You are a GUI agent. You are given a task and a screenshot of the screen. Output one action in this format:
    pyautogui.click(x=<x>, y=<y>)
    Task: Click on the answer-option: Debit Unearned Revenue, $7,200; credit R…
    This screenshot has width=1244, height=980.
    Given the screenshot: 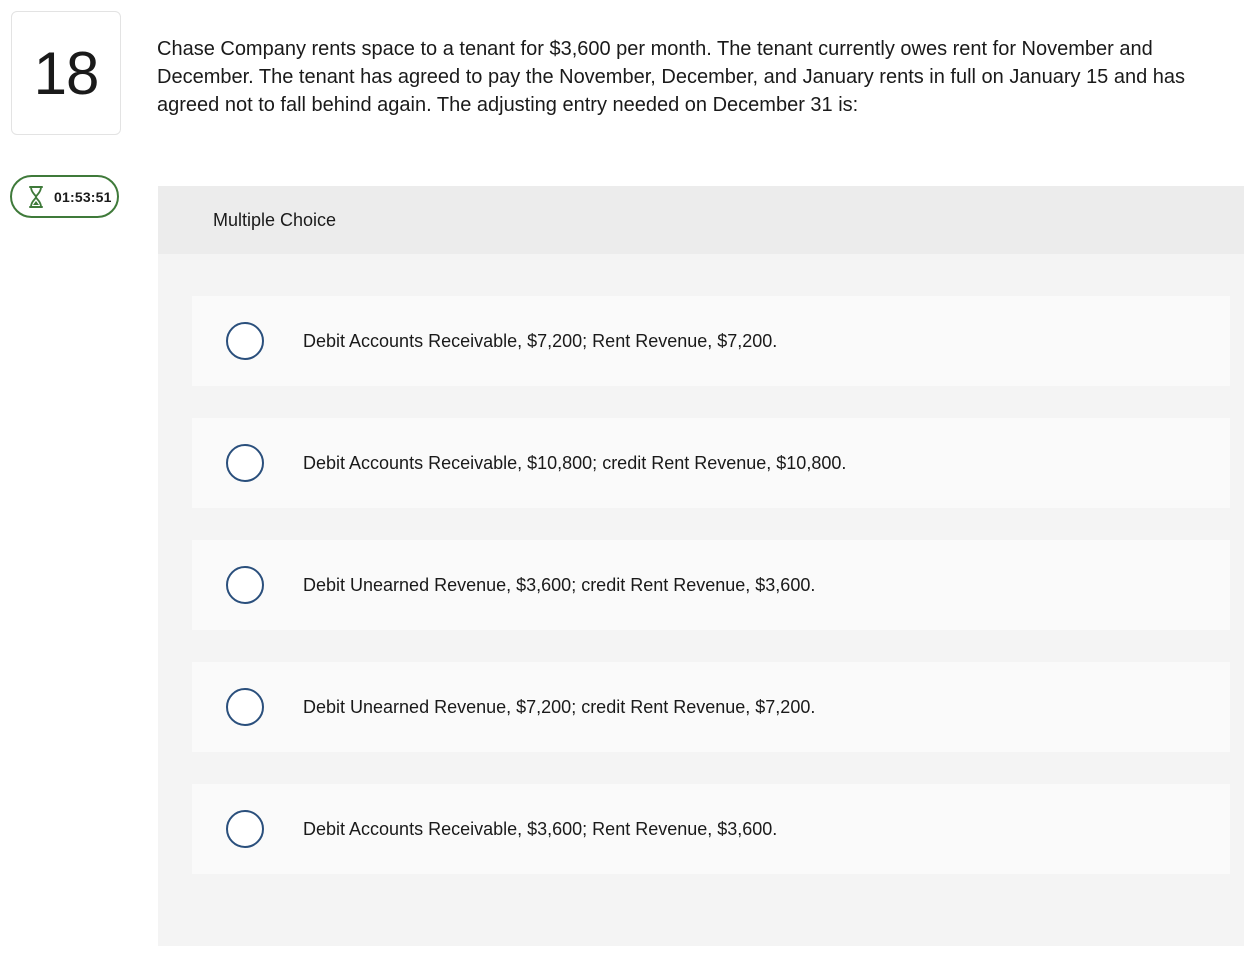 What is the action you would take?
    pyautogui.click(x=711, y=707)
    